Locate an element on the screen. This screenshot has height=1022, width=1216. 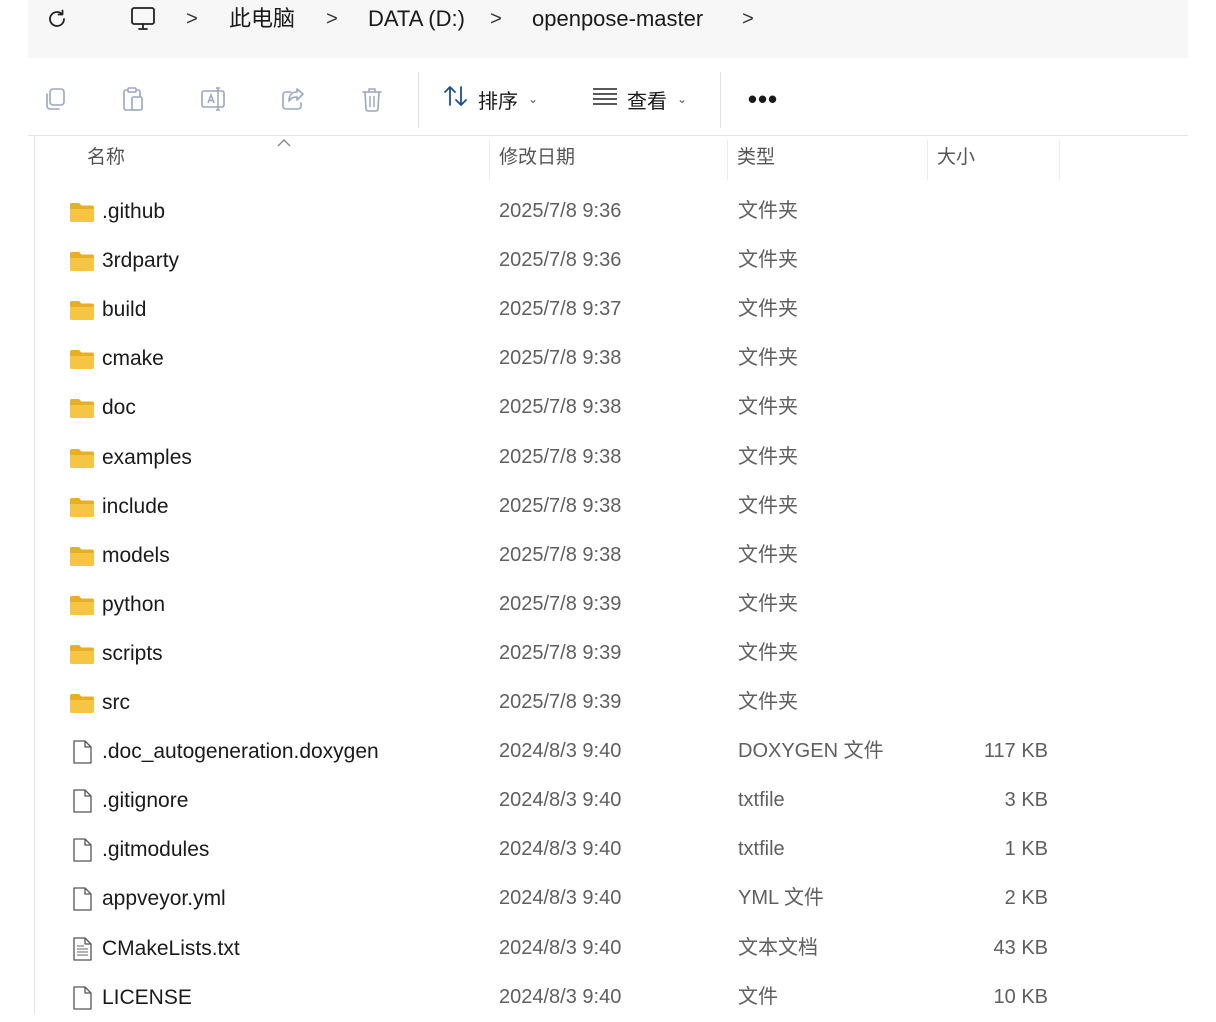
file-date: 2025/7/8 9:36 is located at coordinates (560, 211).